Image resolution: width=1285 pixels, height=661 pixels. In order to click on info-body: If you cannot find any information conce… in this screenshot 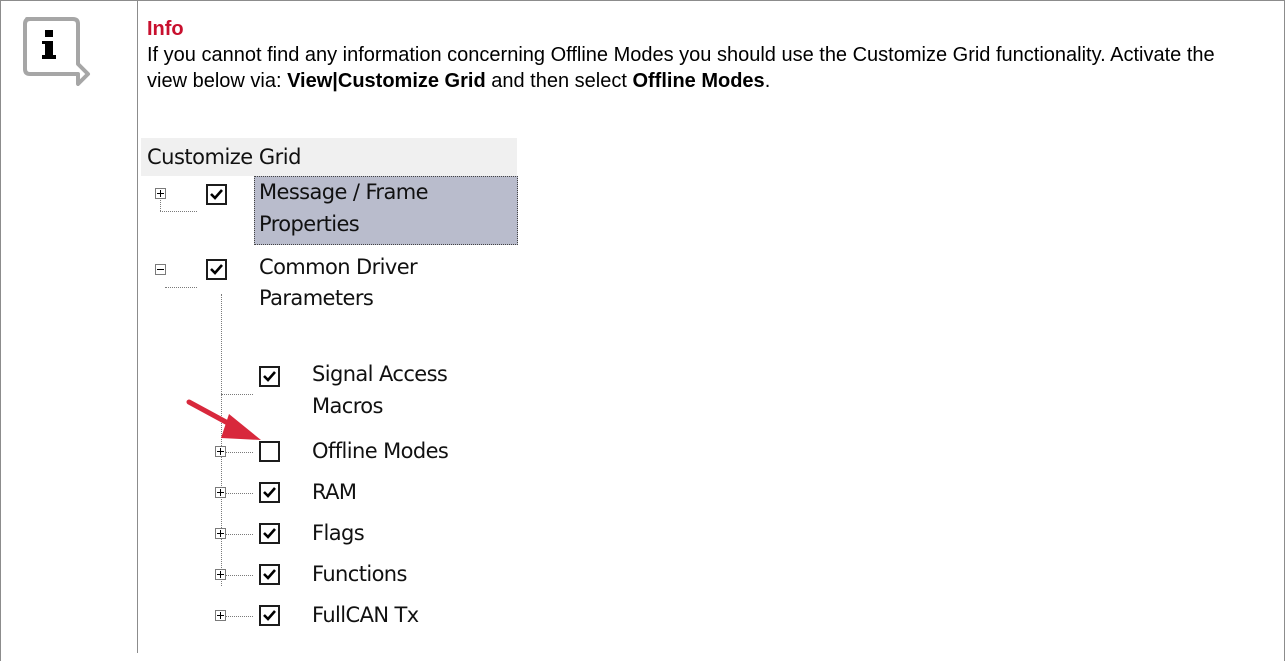, I will do `click(702, 68)`.